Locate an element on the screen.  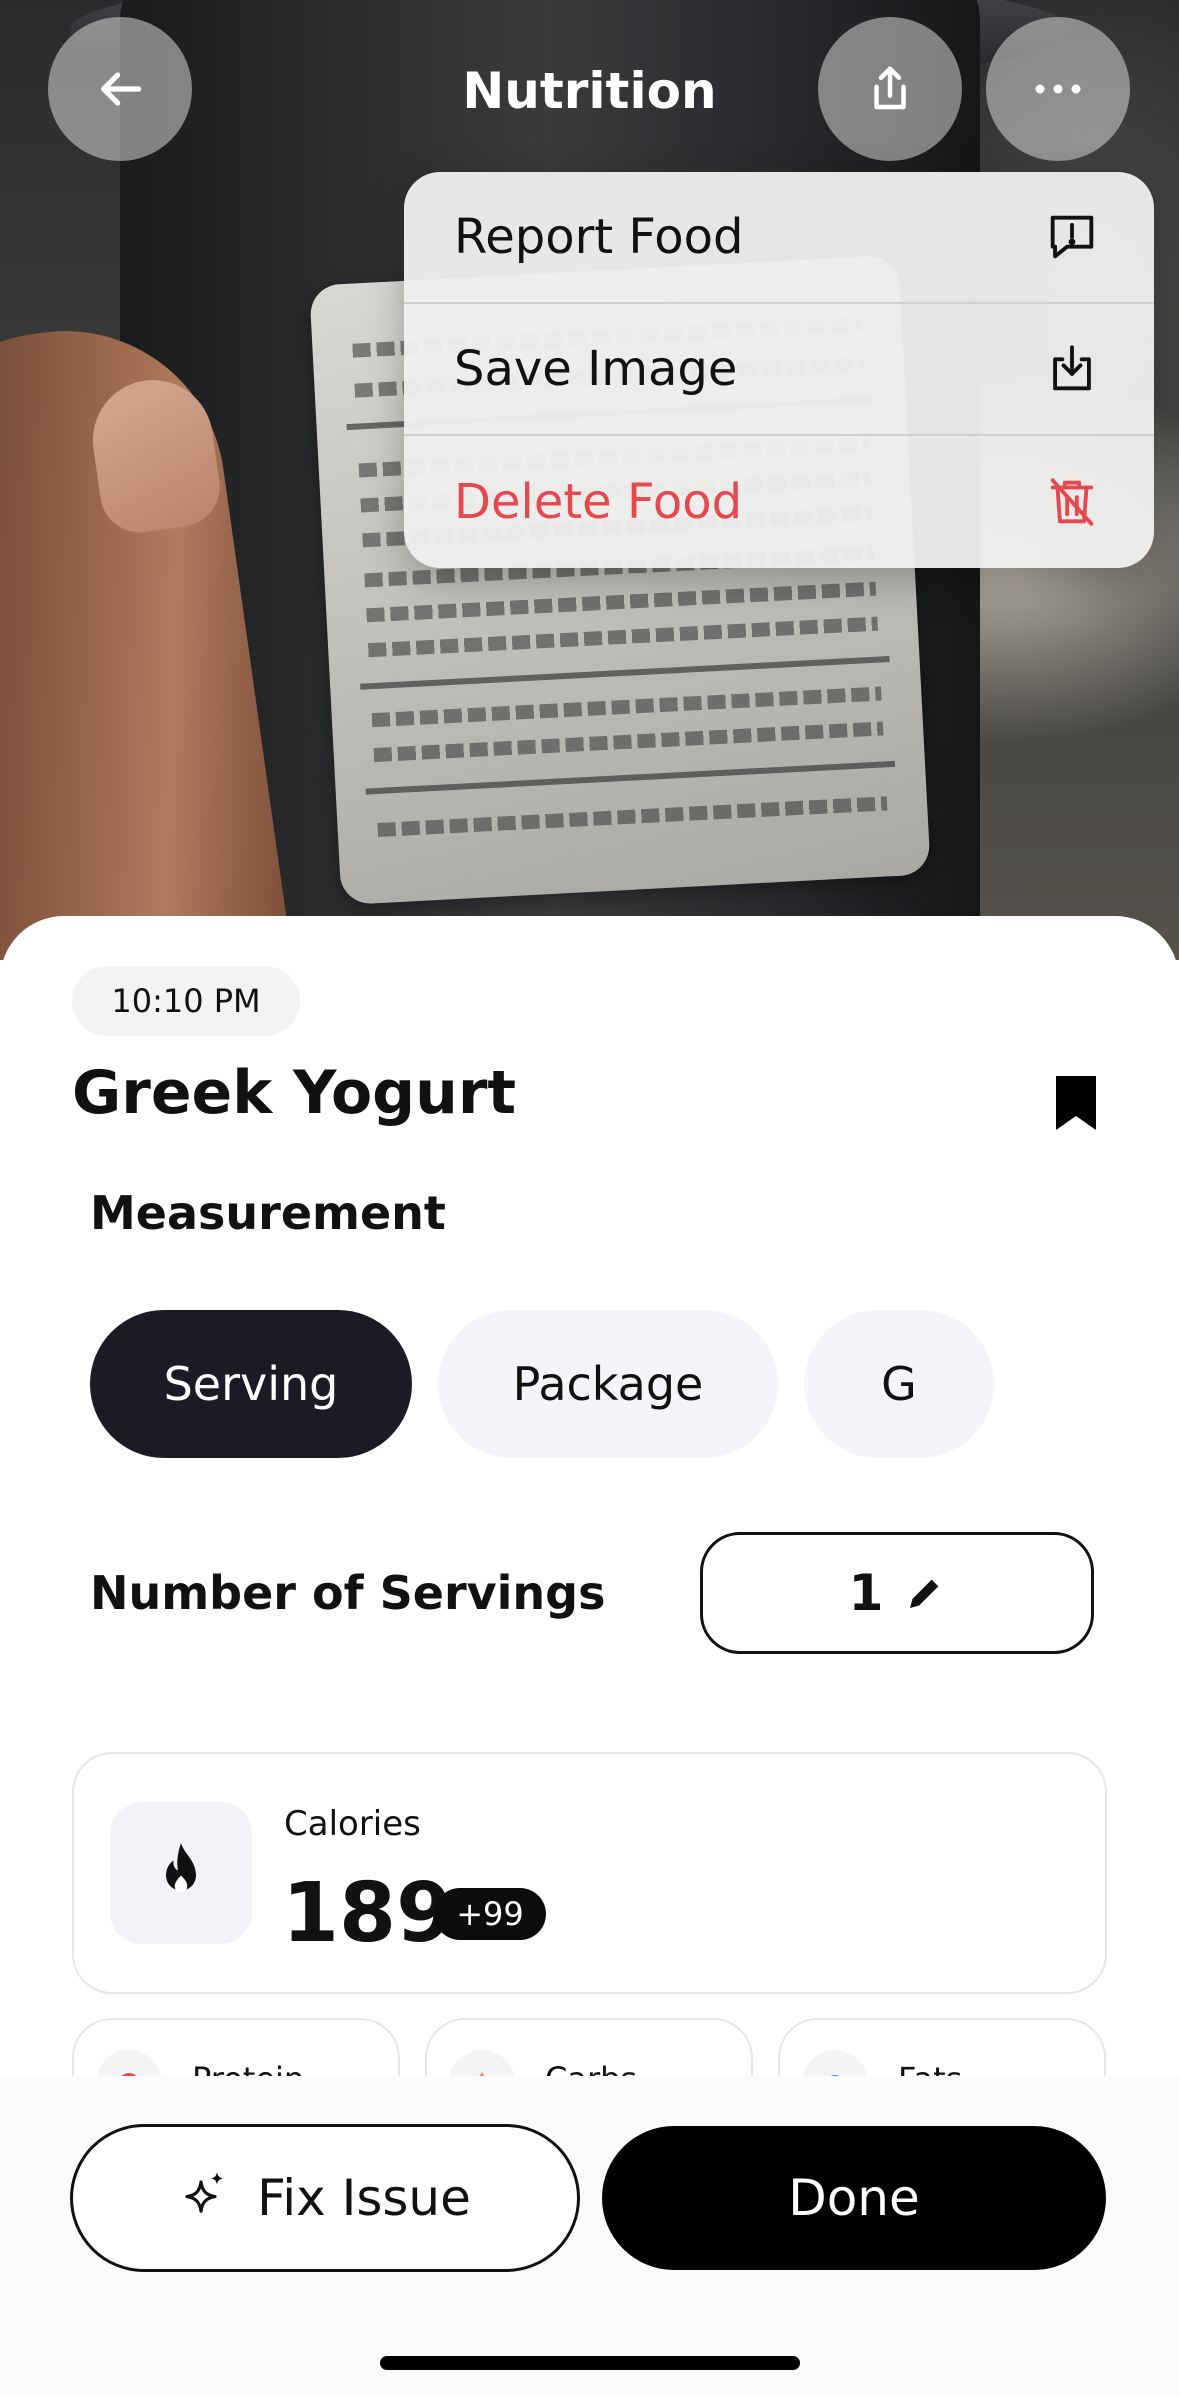
servings-value: 1 is located at coordinates (866, 1593).